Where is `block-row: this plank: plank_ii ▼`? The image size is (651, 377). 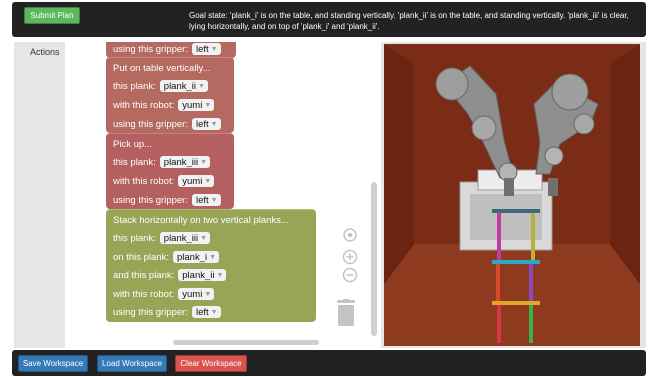
block-row: this plank: plank_ii ▼ is located at coordinates (160, 86).